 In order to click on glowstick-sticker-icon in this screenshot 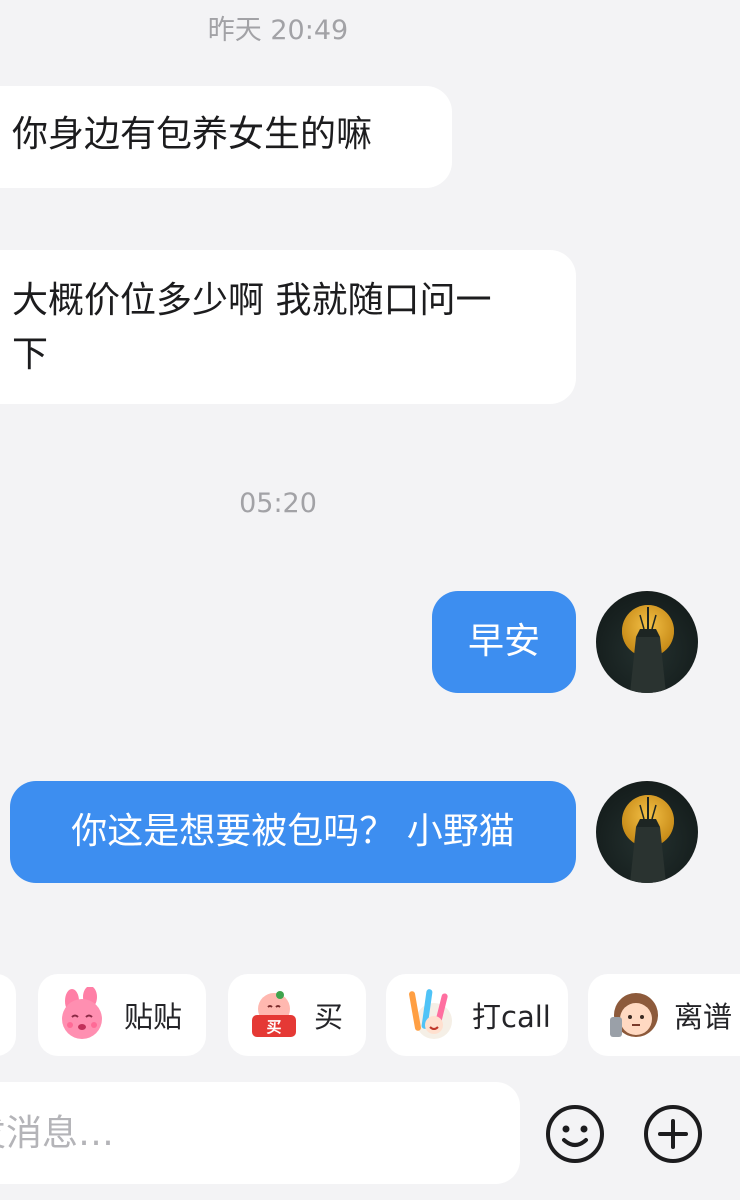, I will do `click(432, 1015)`.